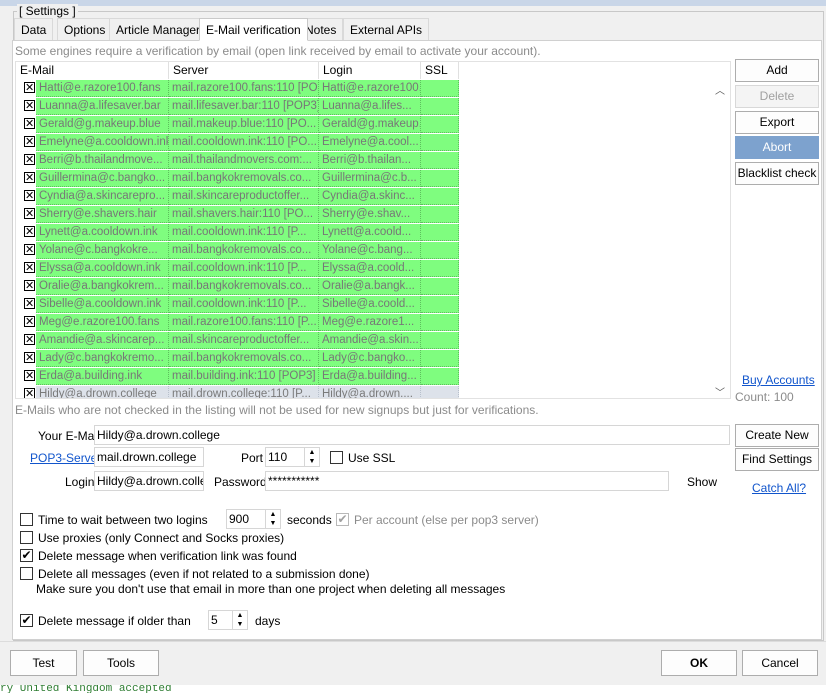 Image resolution: width=826 pixels, height=693 pixels. I want to click on column-header-ssl: SSL, so click(440, 70).